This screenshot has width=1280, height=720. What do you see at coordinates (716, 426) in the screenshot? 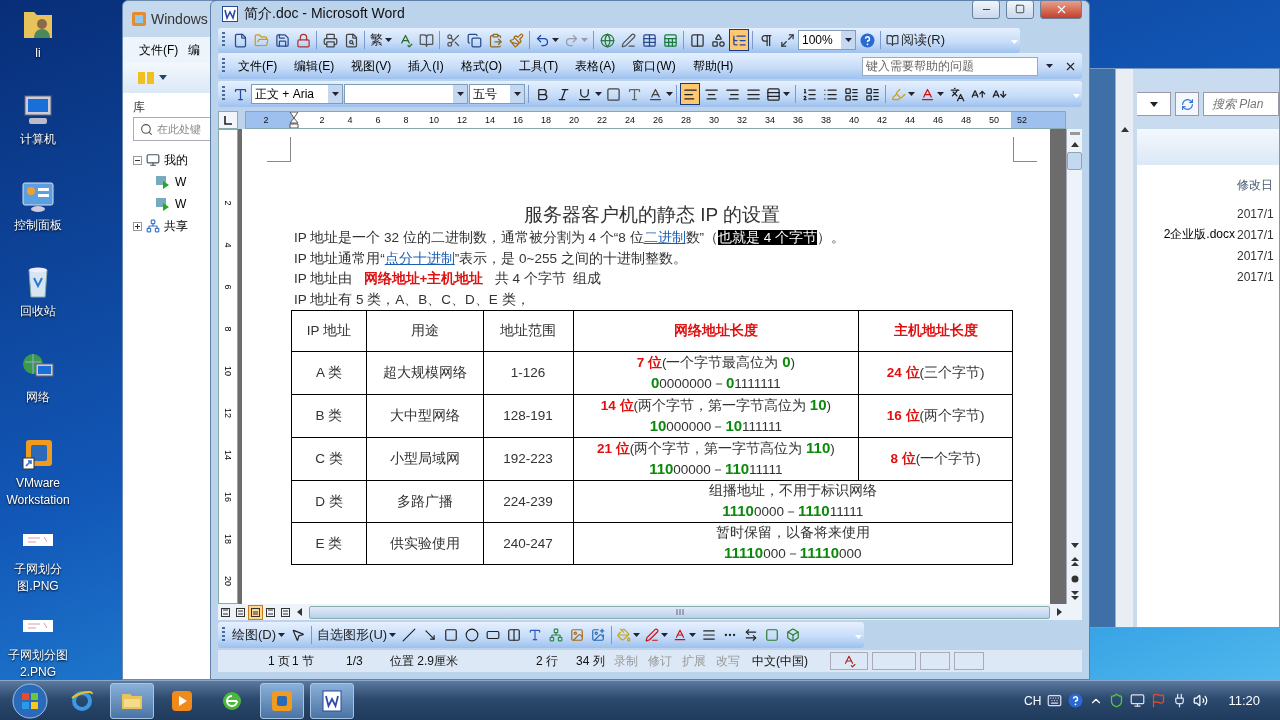
I see `cell-text: 10000000－10111111` at bounding box center [716, 426].